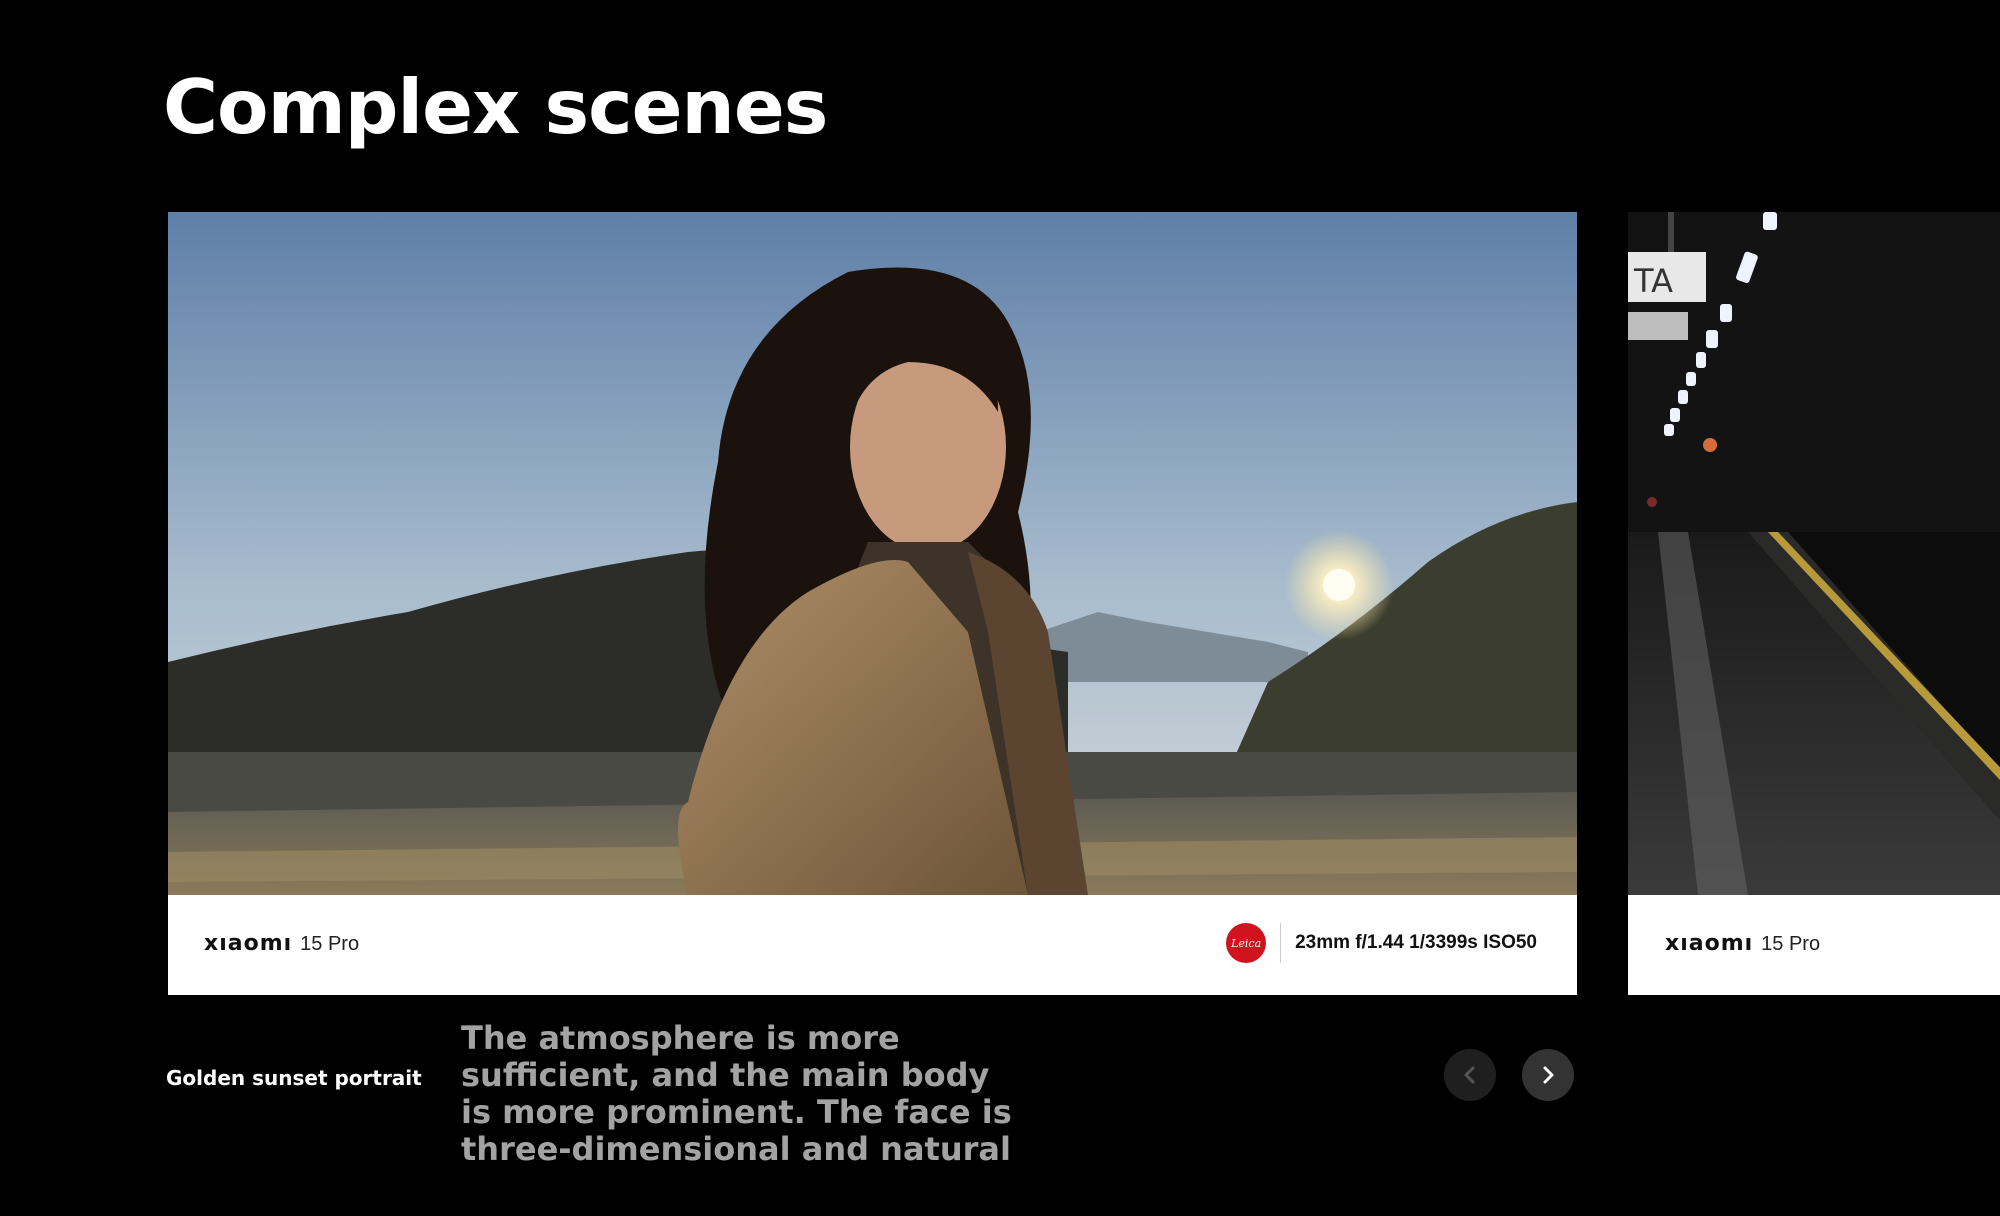  Describe the element at coordinates (248, 943) in the screenshot. I see `brand-name: xıaomı` at that location.